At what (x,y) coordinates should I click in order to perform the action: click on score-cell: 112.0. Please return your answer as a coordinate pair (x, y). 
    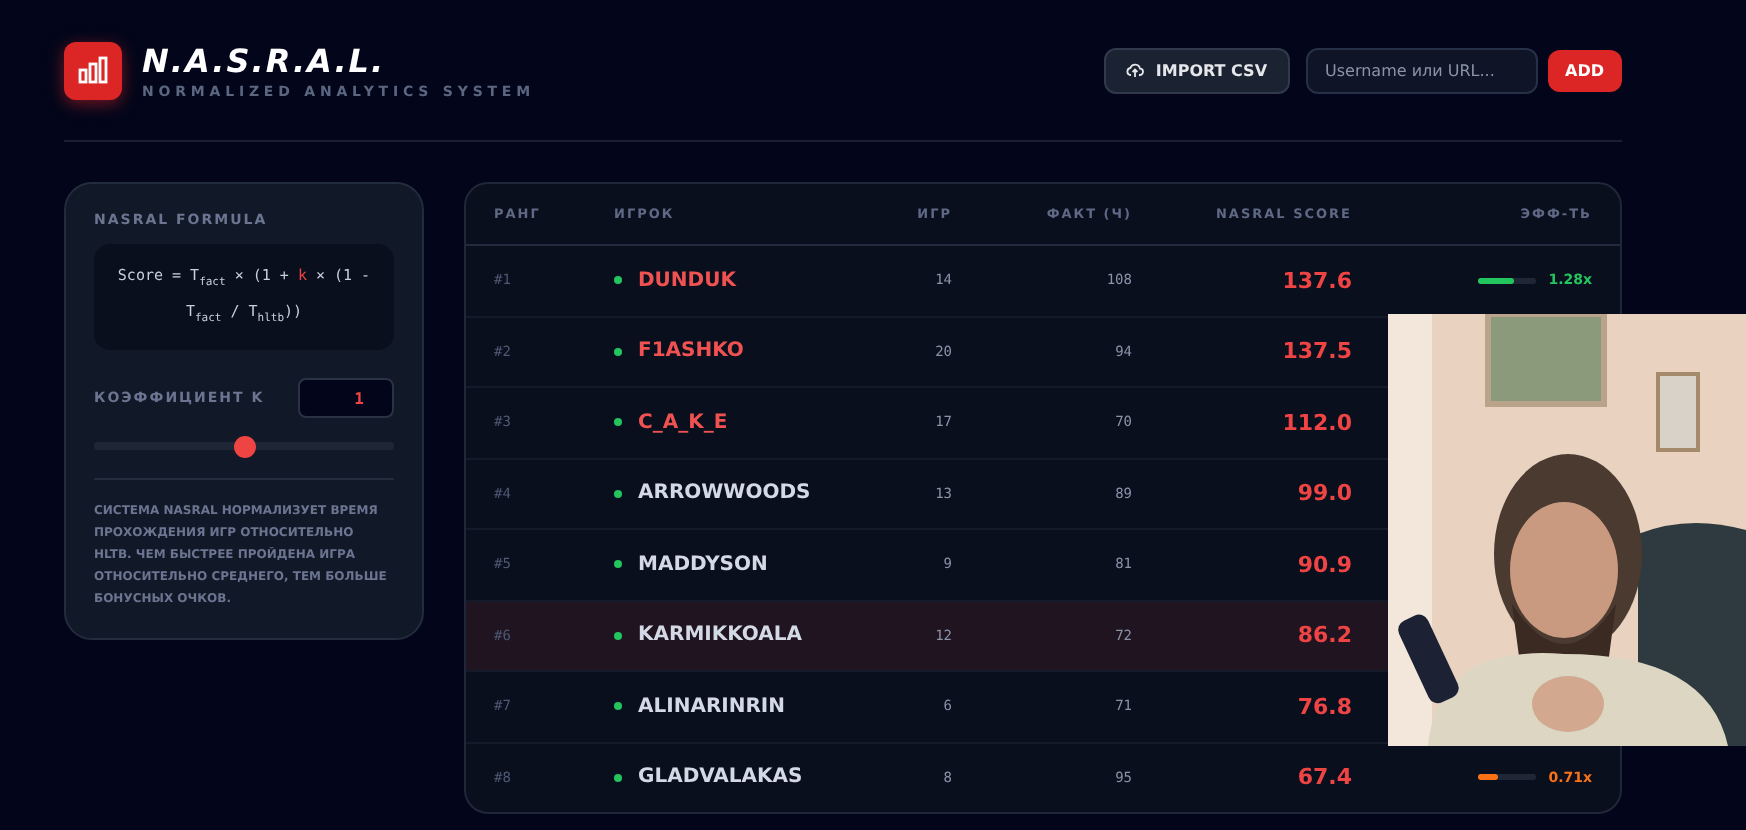
    Looking at the image, I should click on (1317, 422).